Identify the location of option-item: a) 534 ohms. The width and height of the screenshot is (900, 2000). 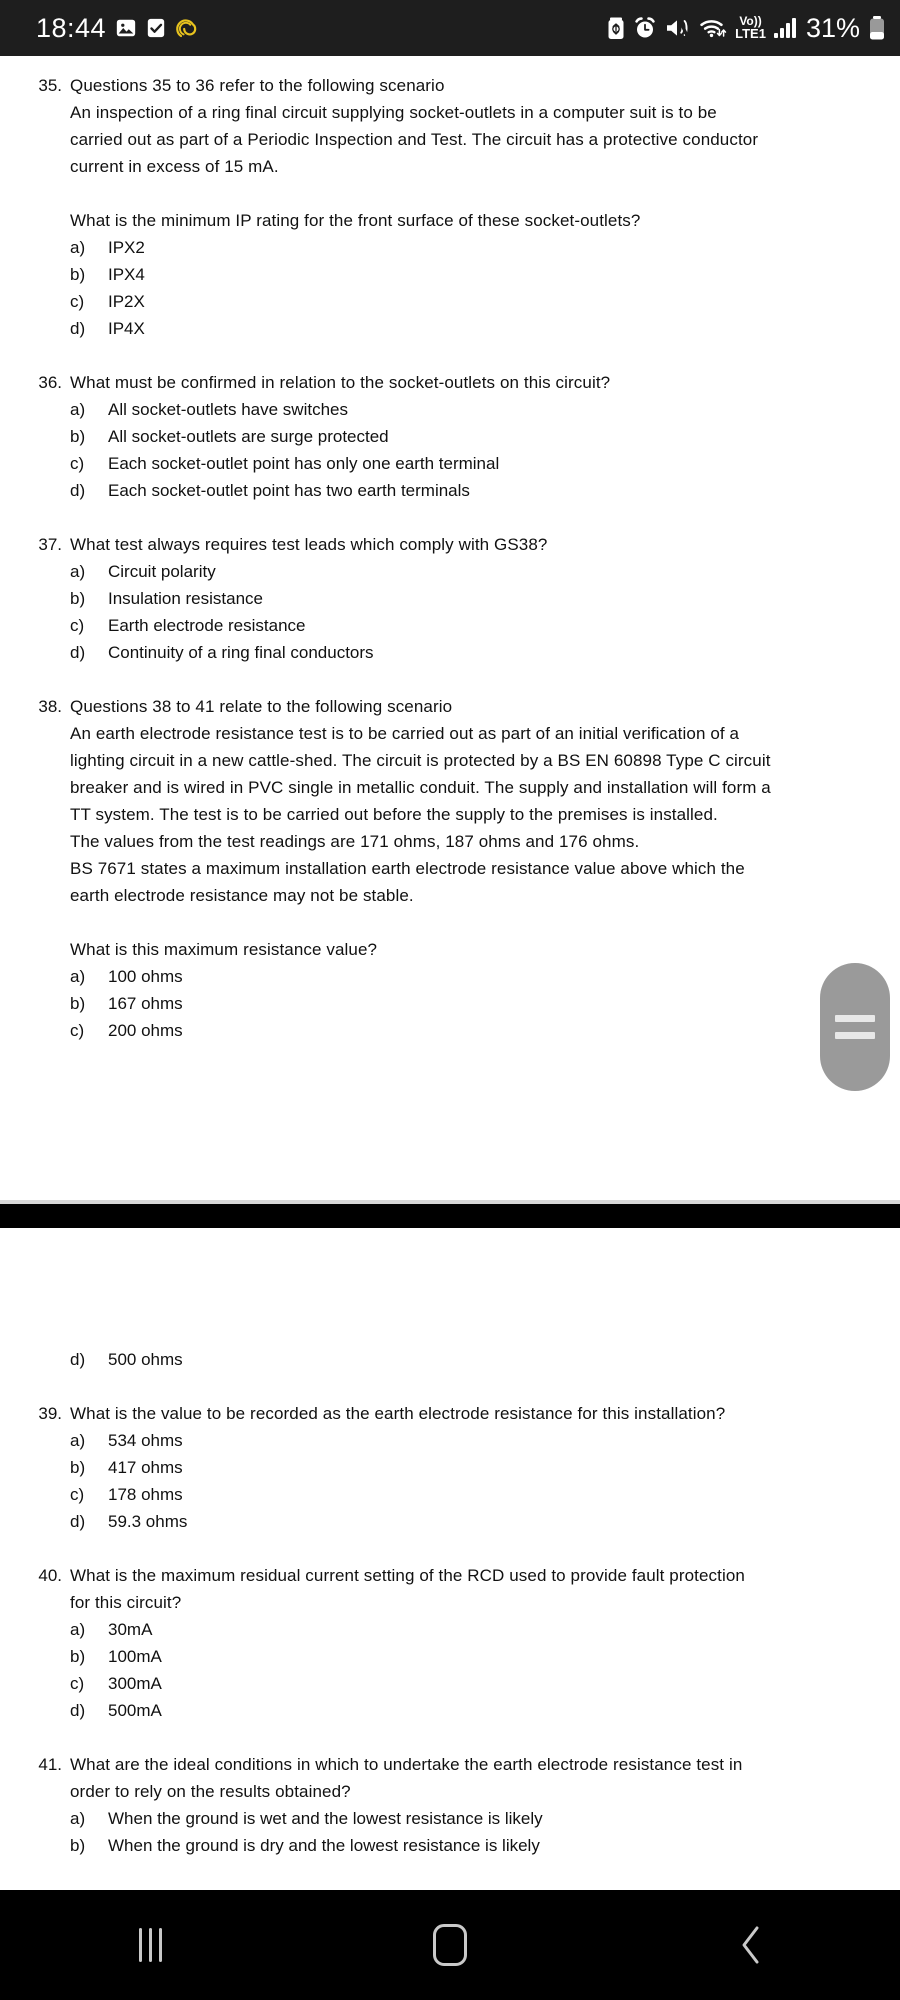
(450, 1440).